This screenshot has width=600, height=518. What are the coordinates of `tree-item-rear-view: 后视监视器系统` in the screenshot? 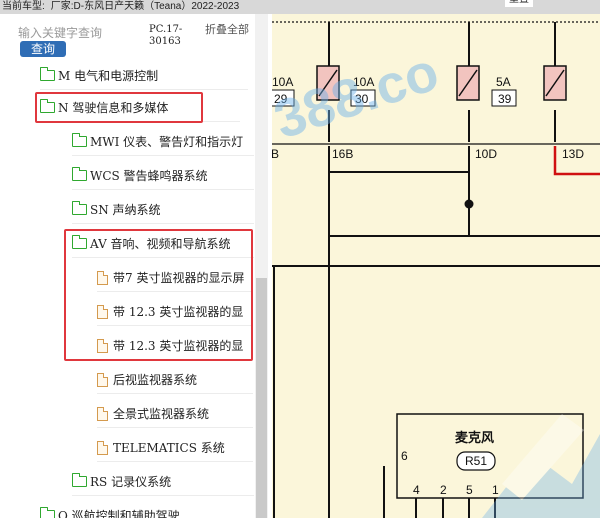 It's located at (175, 380).